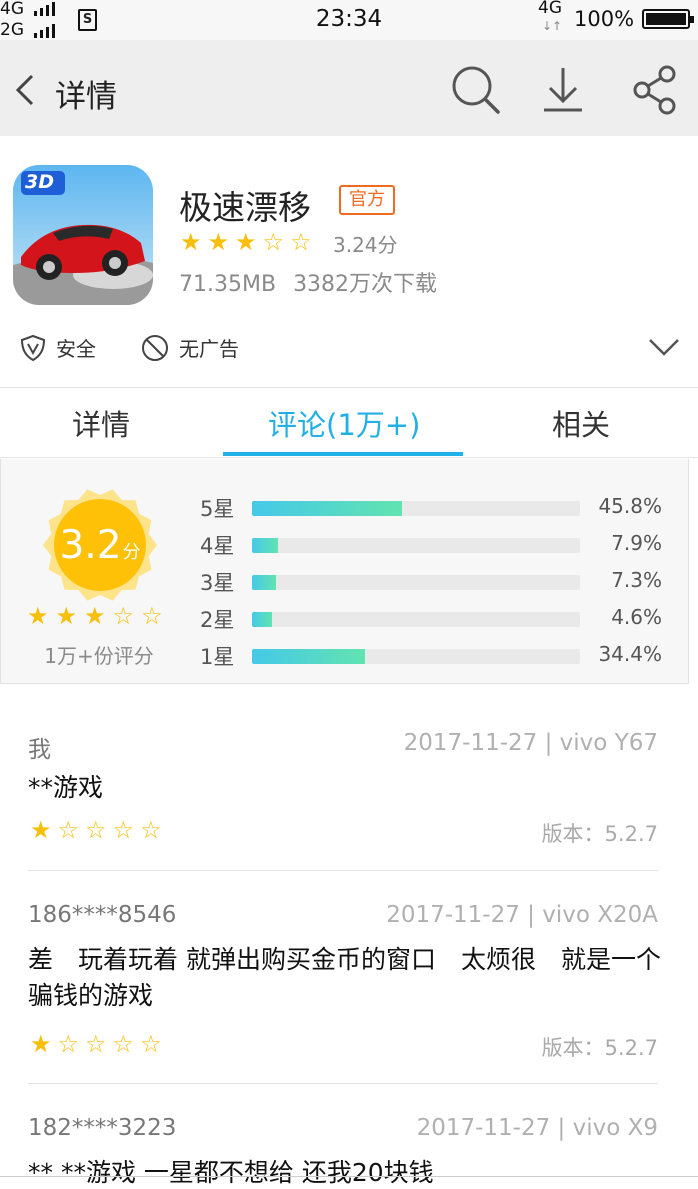 The height and width of the screenshot is (1189, 698). Describe the element at coordinates (76, 349) in the screenshot. I see `tag-safe-label: 安全` at that location.